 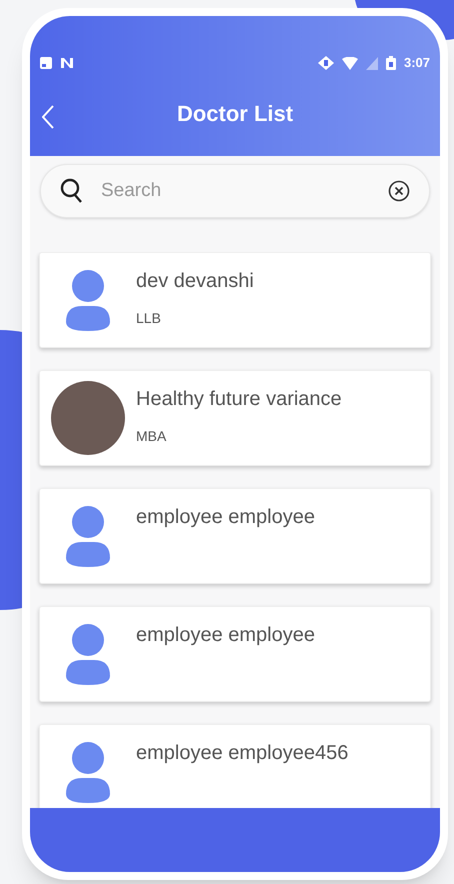 What do you see at coordinates (67, 63) in the screenshot?
I see `n-logo-icon` at bounding box center [67, 63].